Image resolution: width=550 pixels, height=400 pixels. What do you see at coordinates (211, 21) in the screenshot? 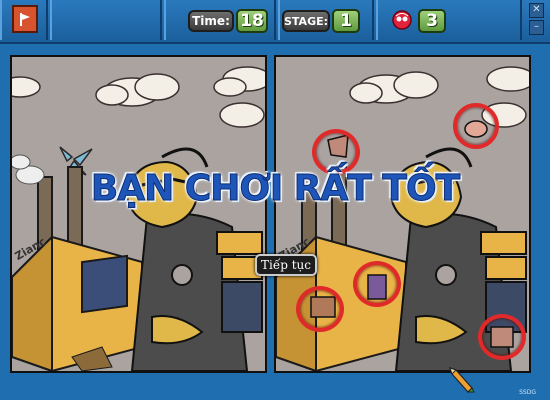
I see `time-label: Time:` at bounding box center [211, 21].